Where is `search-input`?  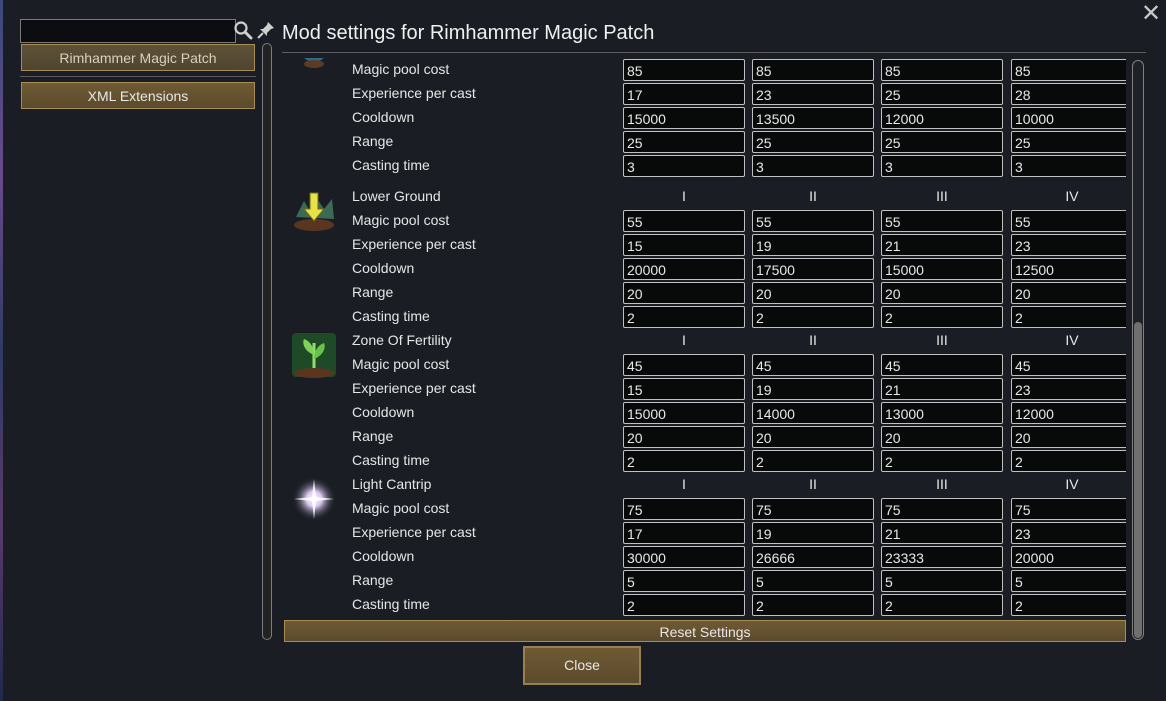
search-input is located at coordinates (128, 31).